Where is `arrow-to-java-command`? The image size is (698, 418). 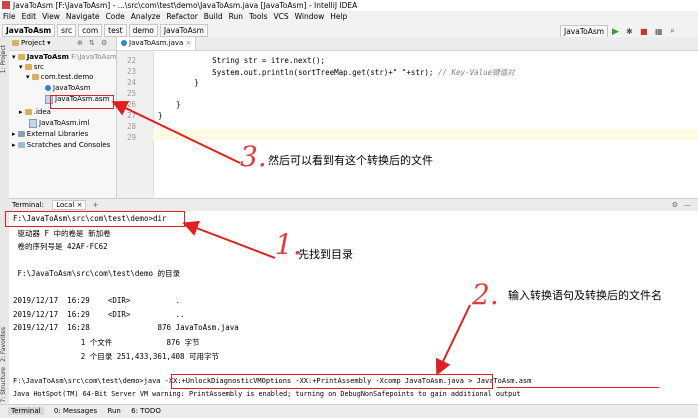
arrow-to-java-command is located at coordinates (453, 340).